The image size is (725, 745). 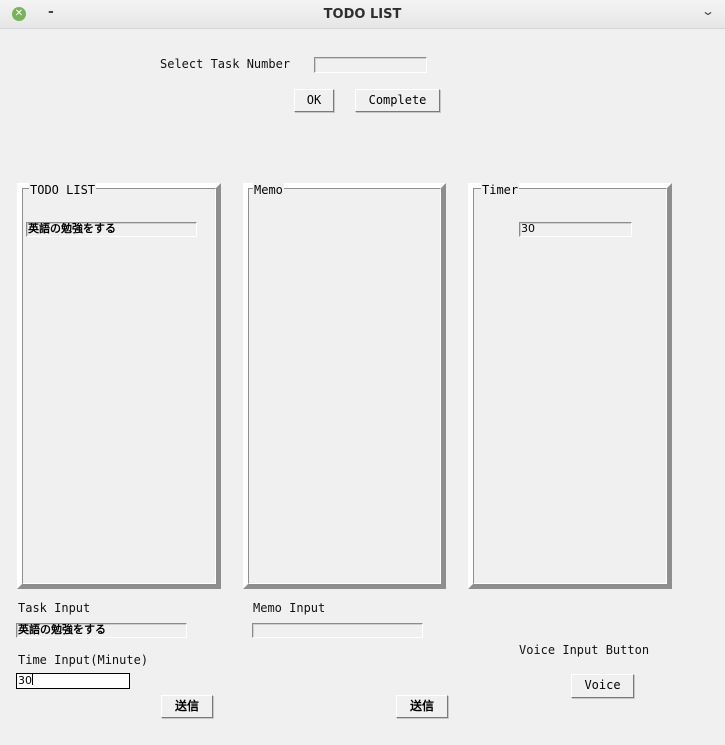 I want to click on time-input-label: Time Input(Minute), so click(x=83, y=660).